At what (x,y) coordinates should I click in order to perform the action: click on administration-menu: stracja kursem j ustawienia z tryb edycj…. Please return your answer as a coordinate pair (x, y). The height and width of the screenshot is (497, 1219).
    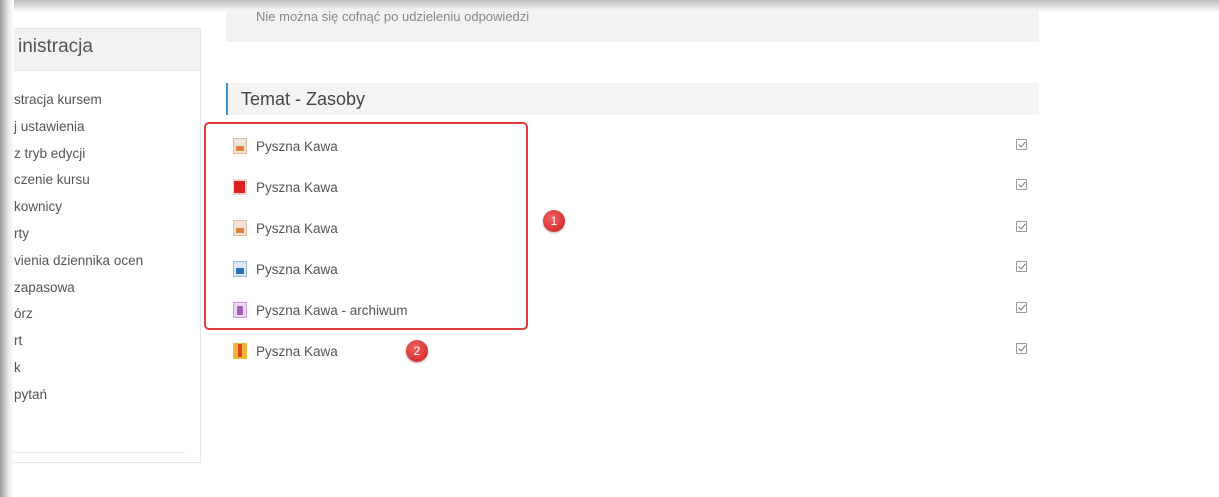
    Looking at the image, I should click on (78, 251).